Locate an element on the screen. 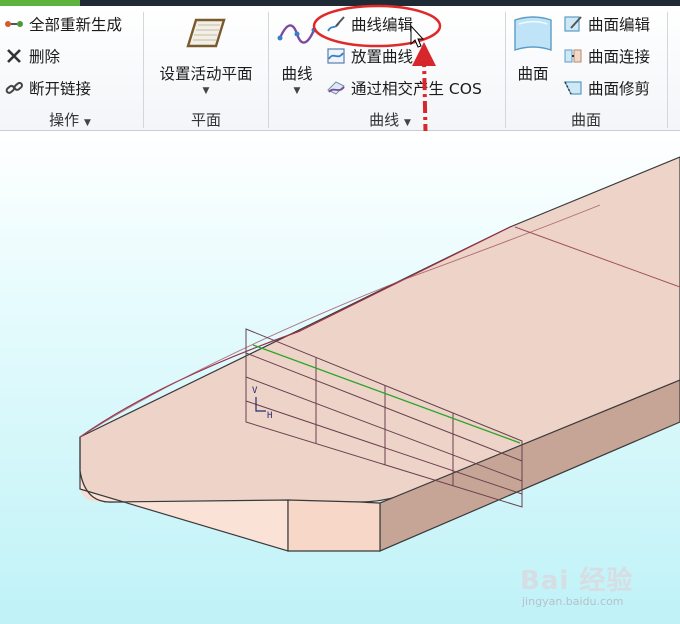 The image size is (680, 624). surface-connect-label: 曲面连接 is located at coordinates (619, 57).